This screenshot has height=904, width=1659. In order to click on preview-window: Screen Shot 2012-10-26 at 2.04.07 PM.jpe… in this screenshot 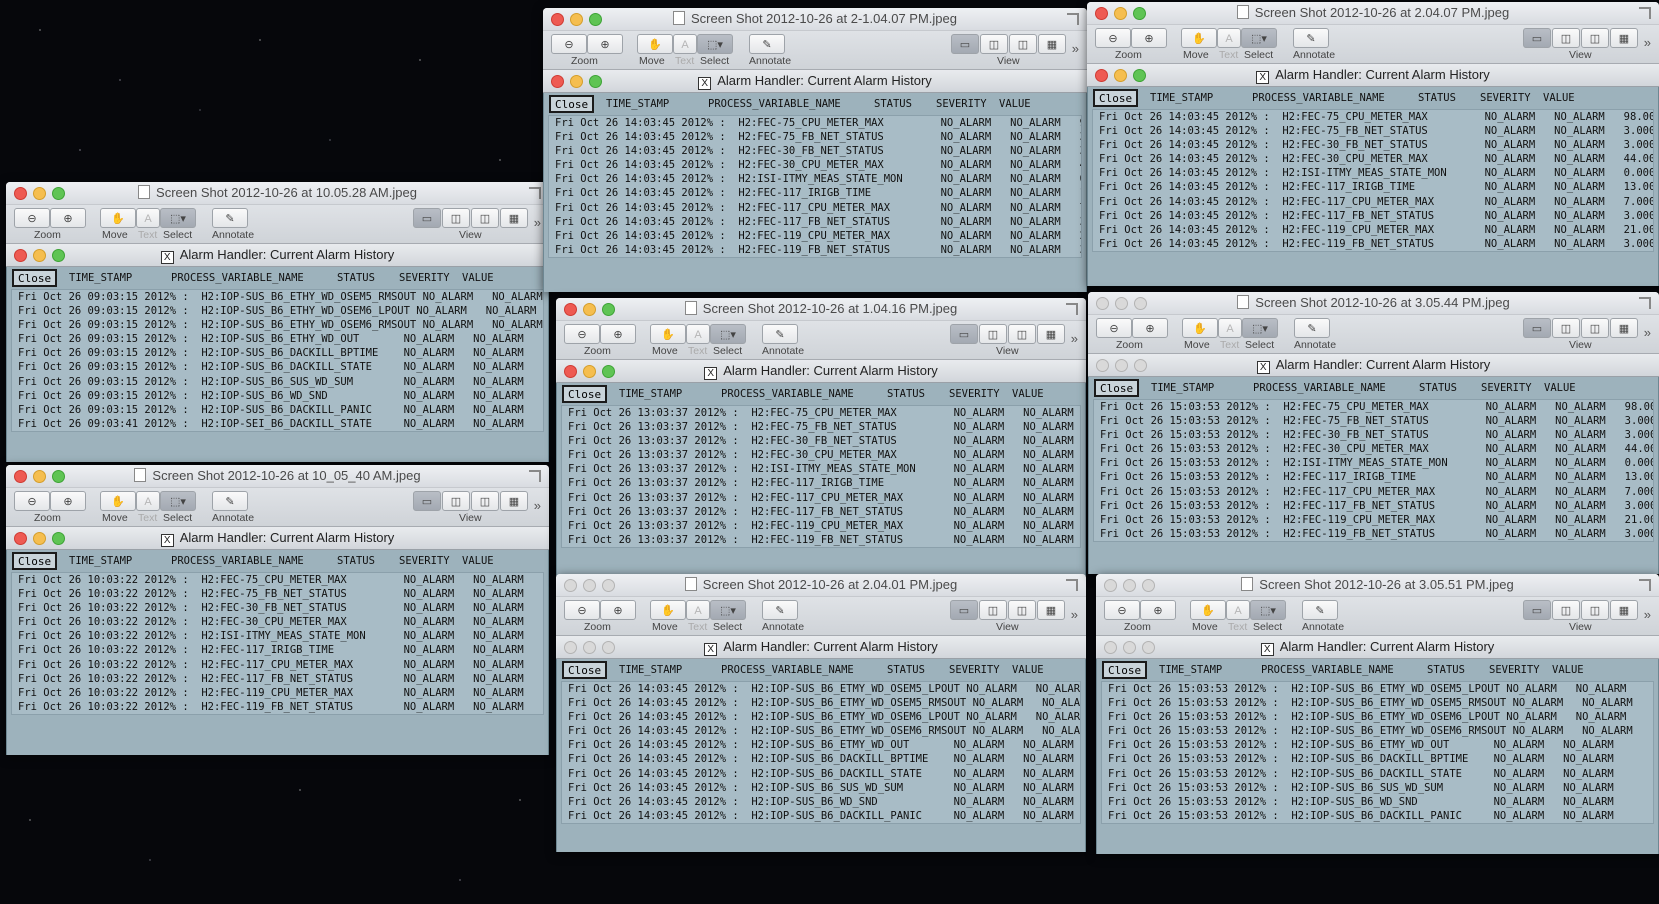, I will do `click(1373, 144)`.